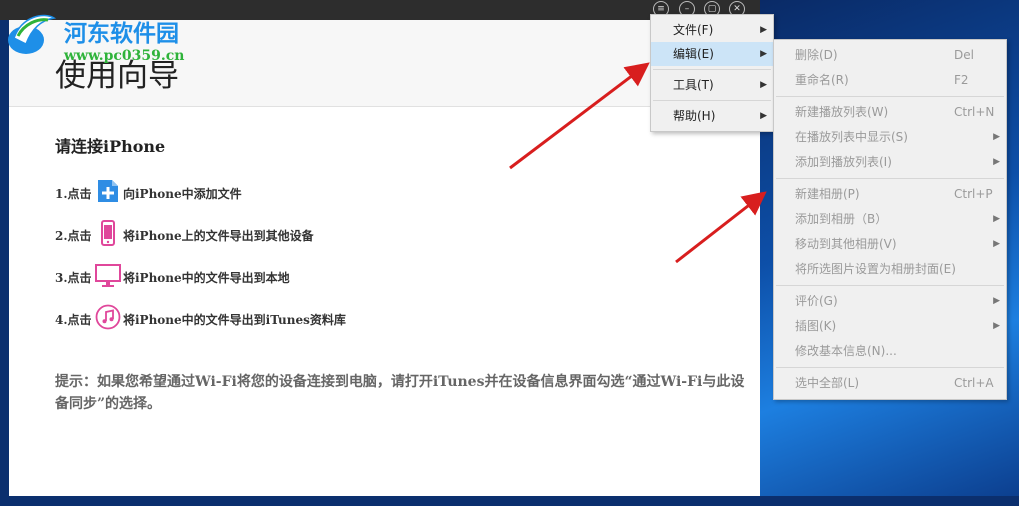 The image size is (1019, 506). What do you see at coordinates (693, 30) in the screenshot?
I see `menu-item-label: 文件(F)` at bounding box center [693, 30].